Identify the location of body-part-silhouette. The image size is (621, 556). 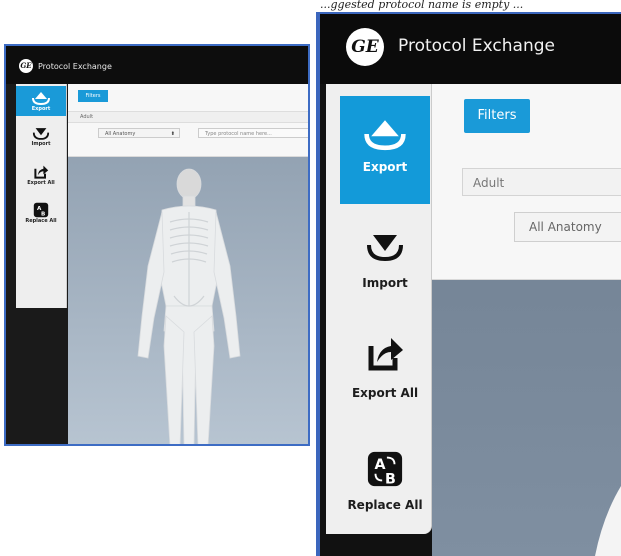
(601, 521).